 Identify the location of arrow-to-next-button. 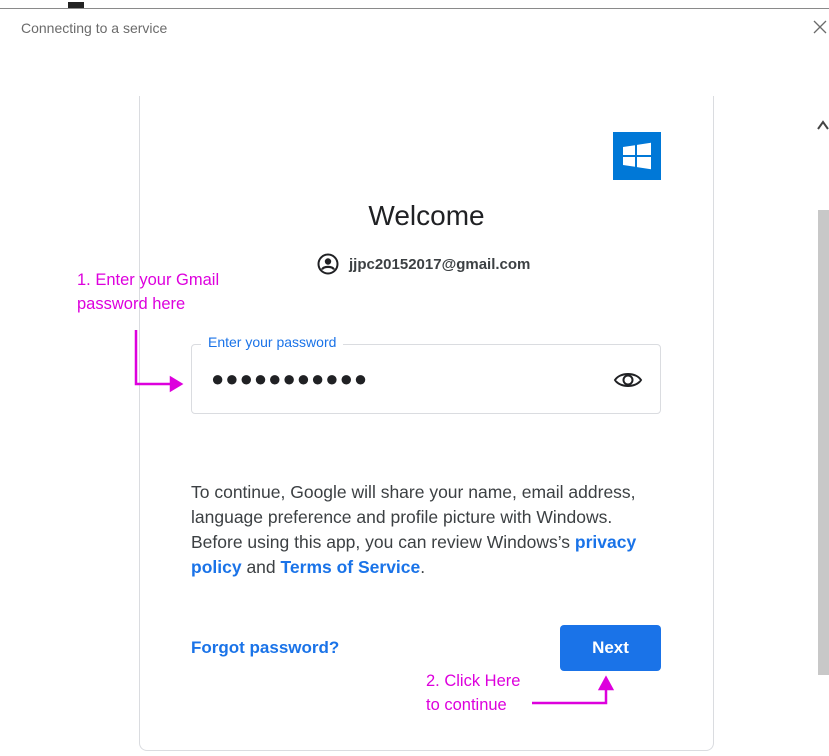
(573, 690).